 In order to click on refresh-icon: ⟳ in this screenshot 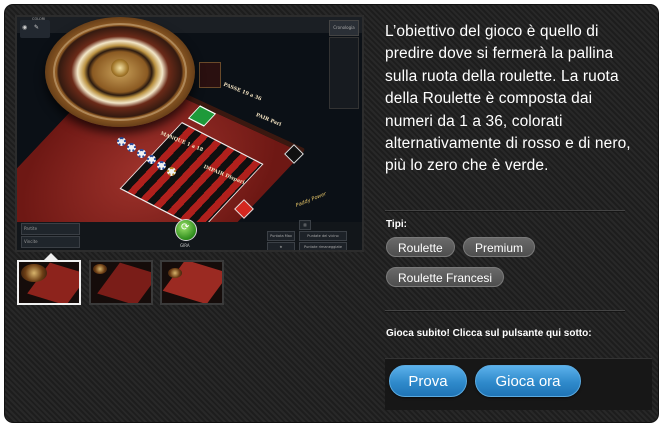, I will do `click(185, 227)`.